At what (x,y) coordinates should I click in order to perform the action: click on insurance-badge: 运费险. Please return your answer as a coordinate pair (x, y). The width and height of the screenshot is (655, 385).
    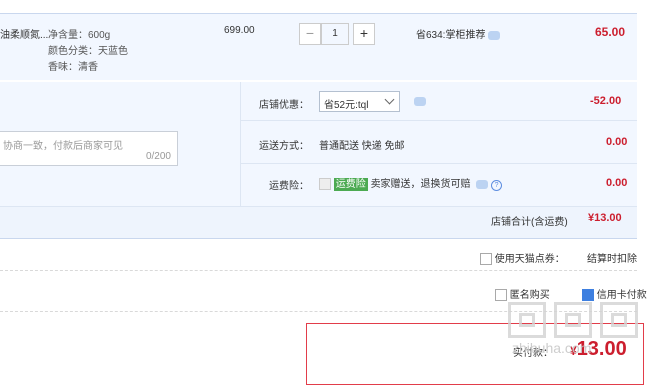
    Looking at the image, I should click on (350, 184).